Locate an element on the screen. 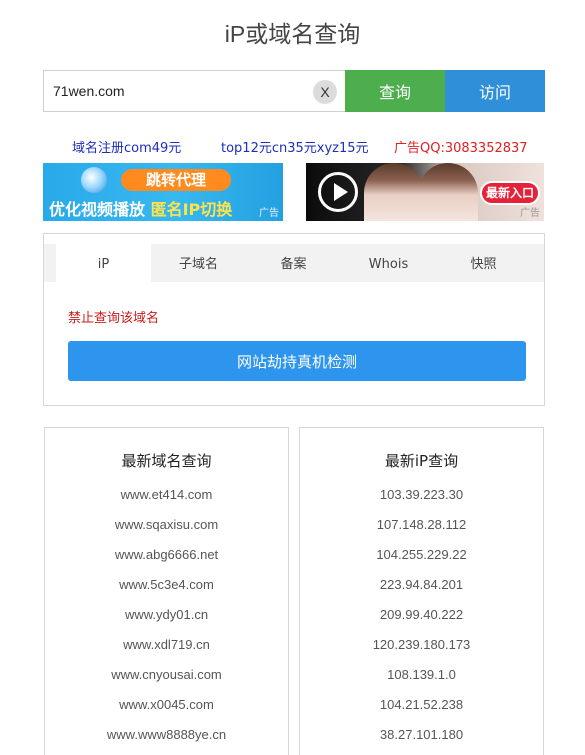  globe-icon is located at coordinates (94, 180).